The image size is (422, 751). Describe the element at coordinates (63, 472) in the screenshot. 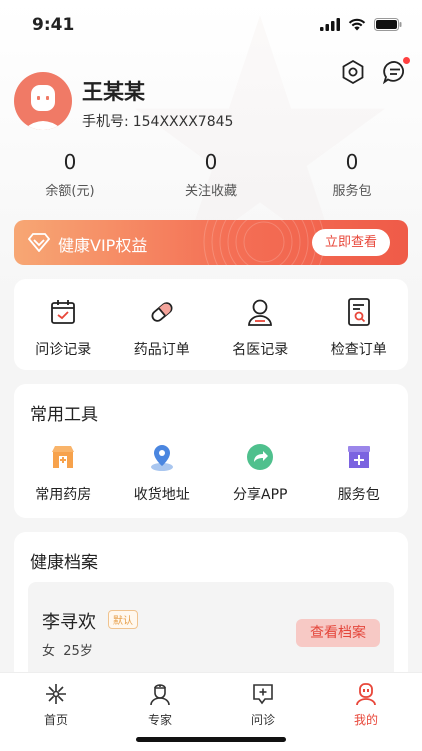

I see `tool-pharmacy: 常用药房` at that location.